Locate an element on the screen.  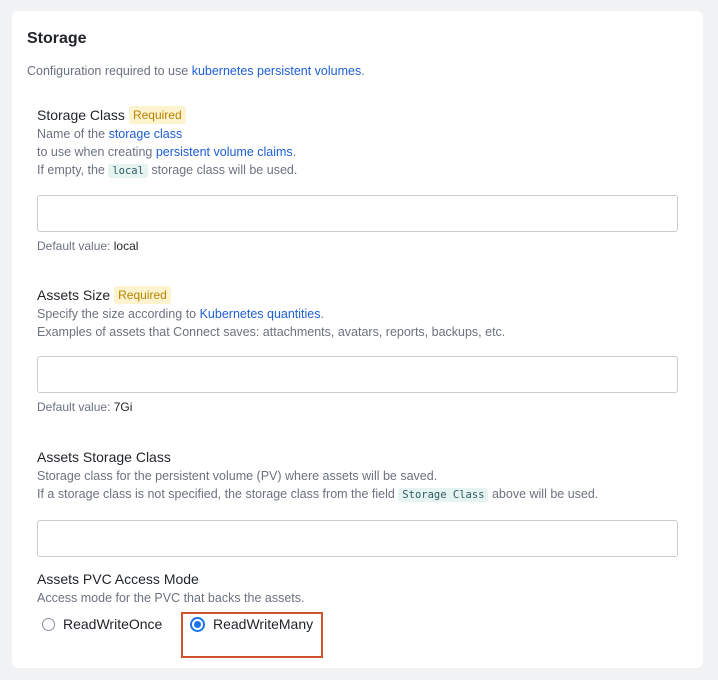
assets-size-input is located at coordinates (357, 374).